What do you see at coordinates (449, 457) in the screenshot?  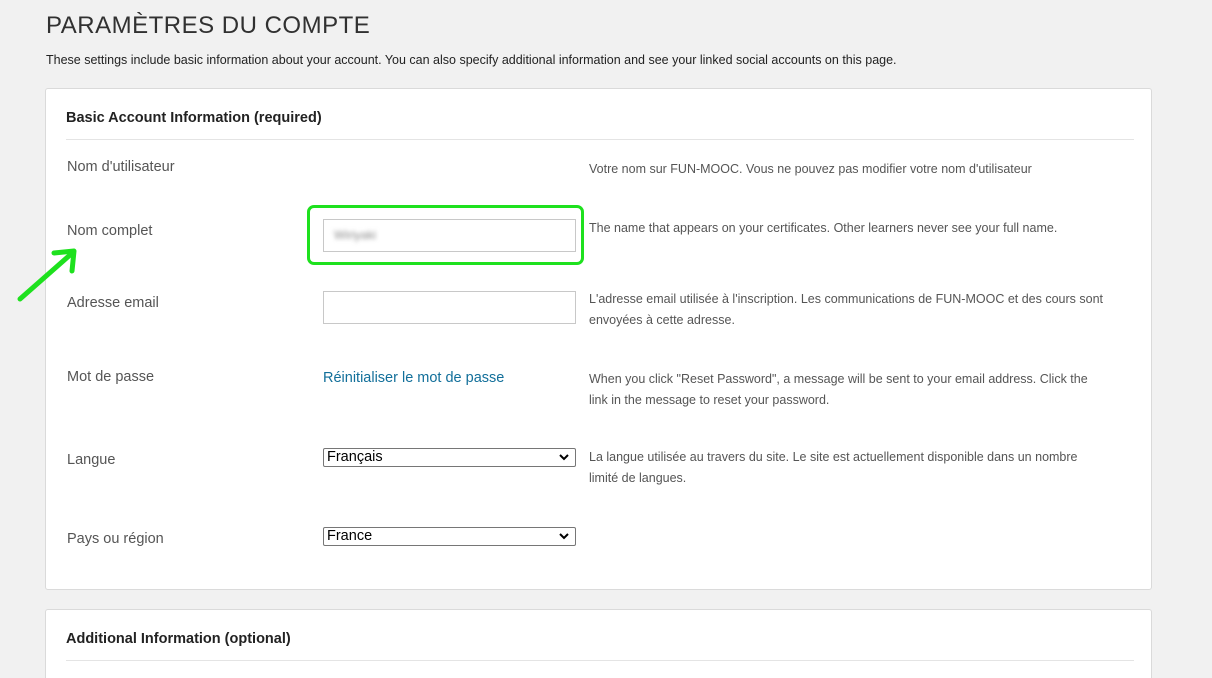 I see `language-select: Français` at bounding box center [449, 457].